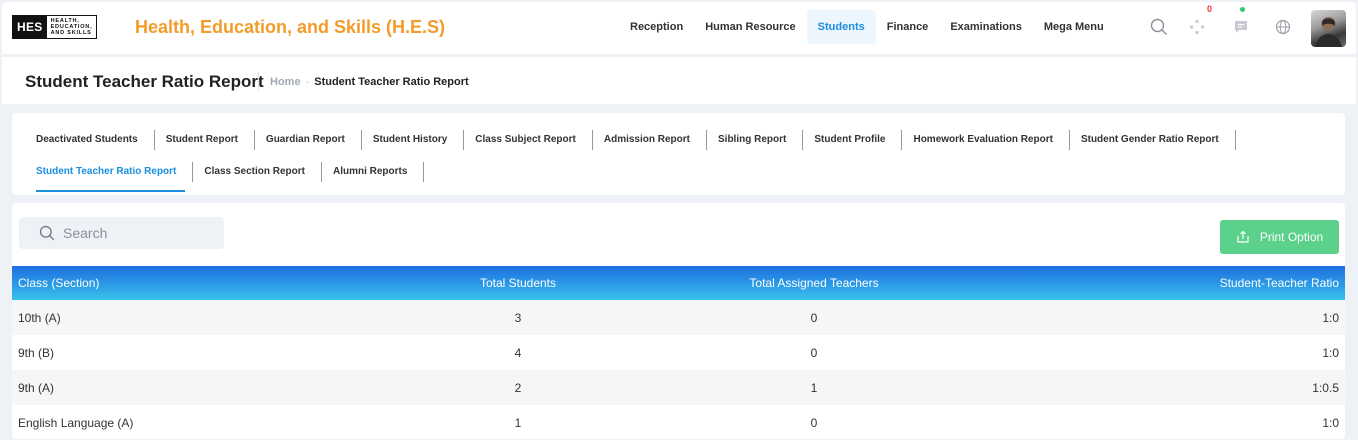 The width and height of the screenshot is (1358, 440). Describe the element at coordinates (76, 422) in the screenshot. I see `cell-class-section: English Language (A)` at that location.